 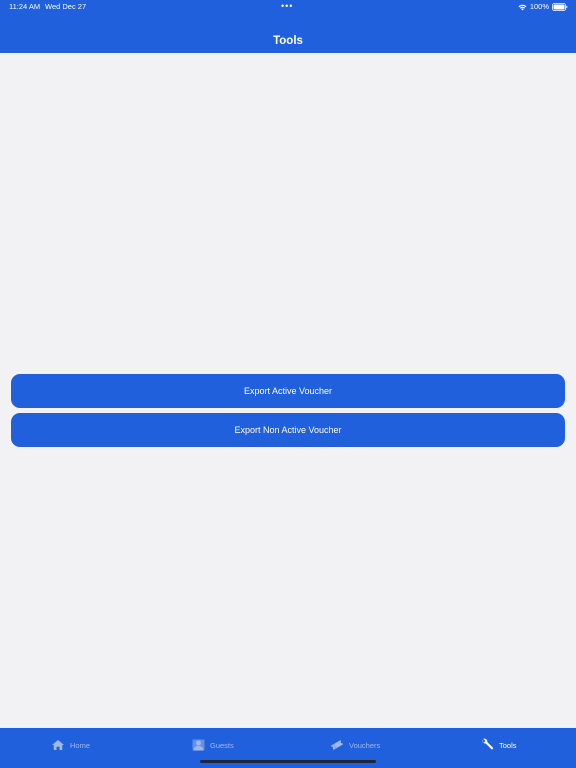 I want to click on person-icon, so click(x=198, y=745).